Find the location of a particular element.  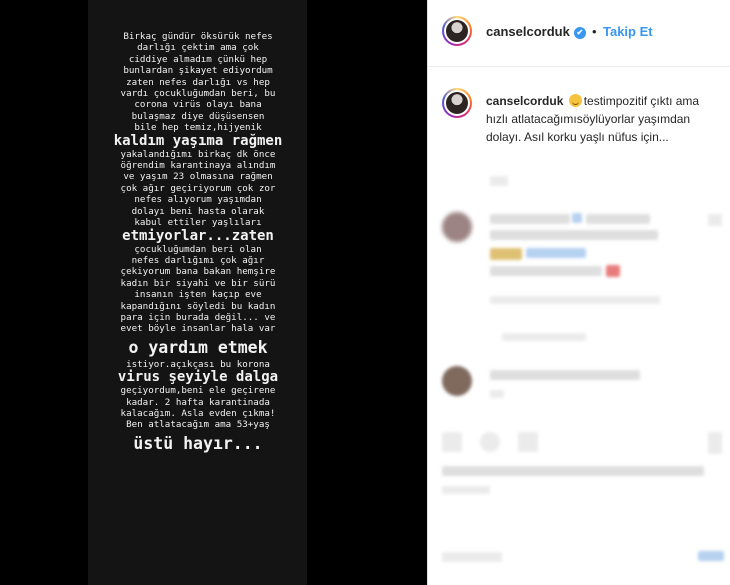

story-line: yakalandığımı birkaç dk önce is located at coordinates (198, 154).